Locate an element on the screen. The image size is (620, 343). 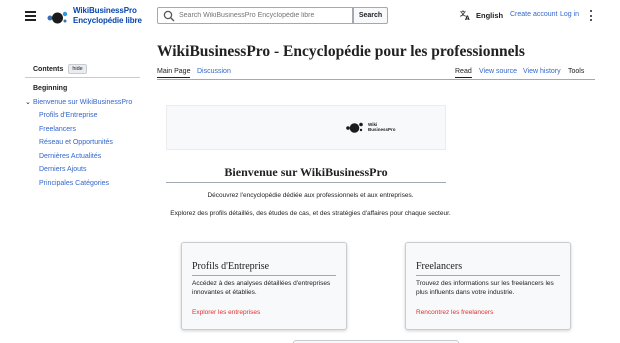
banner-logo-icon is located at coordinates (354, 127).